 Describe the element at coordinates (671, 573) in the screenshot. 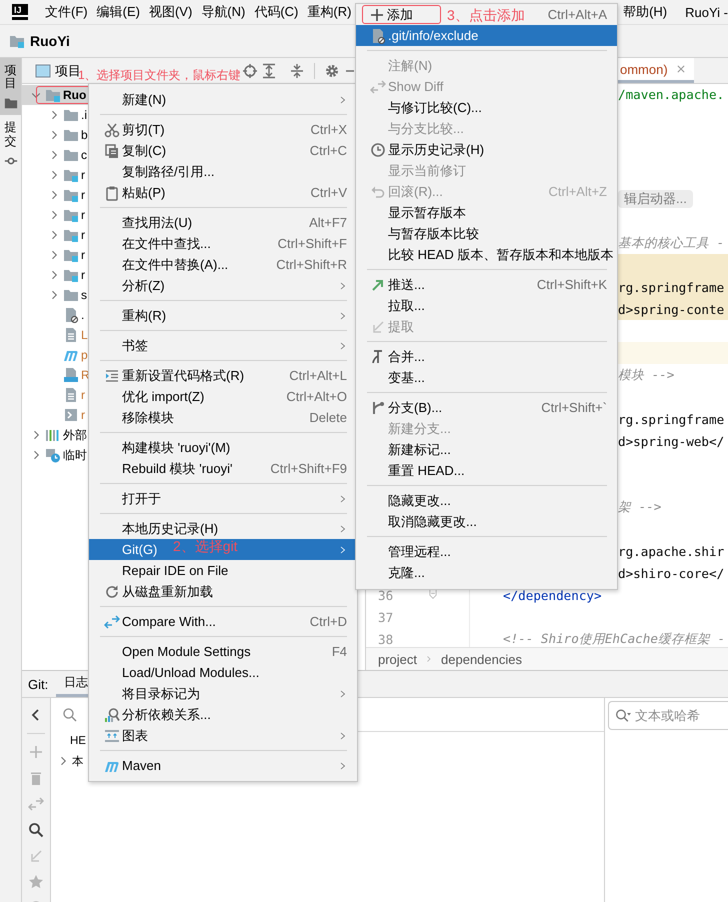

I see `code-line: d>shiro-core</` at that location.